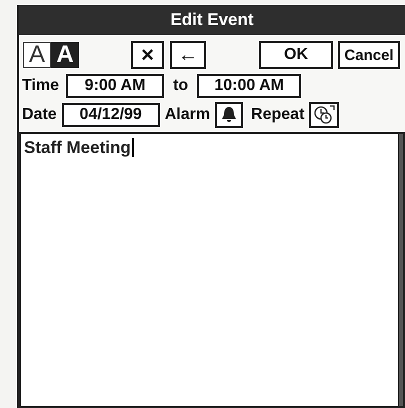 The width and height of the screenshot is (405, 408). I want to click on end-time-field: 10:00 AM, so click(249, 86).